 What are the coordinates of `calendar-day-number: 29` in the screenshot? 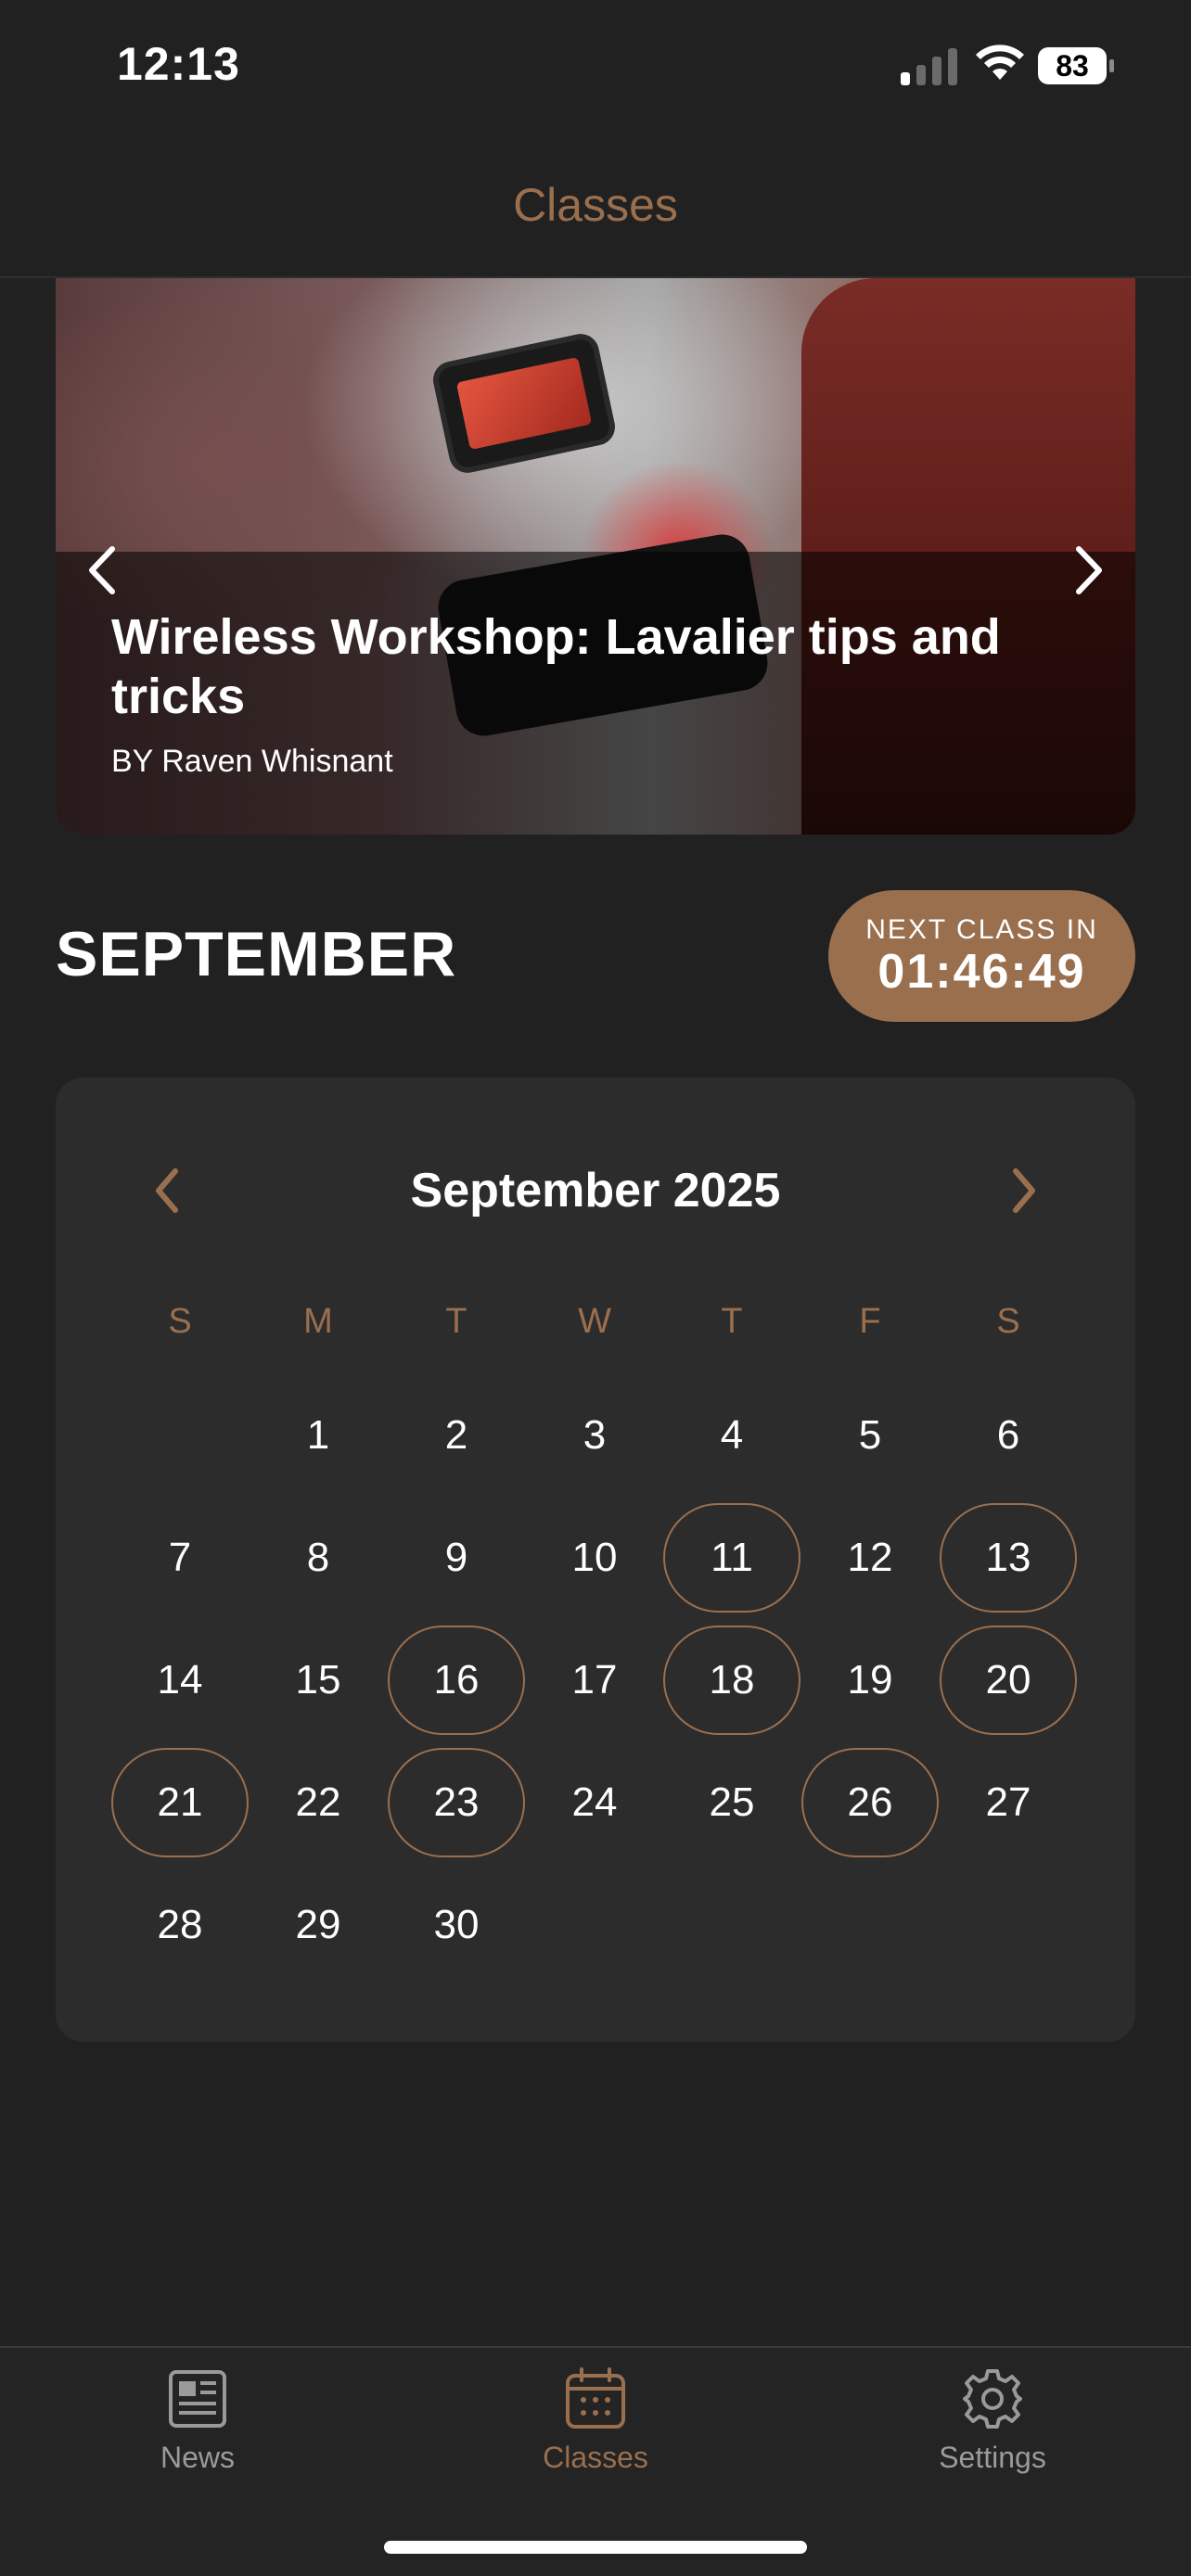 It's located at (318, 1925).